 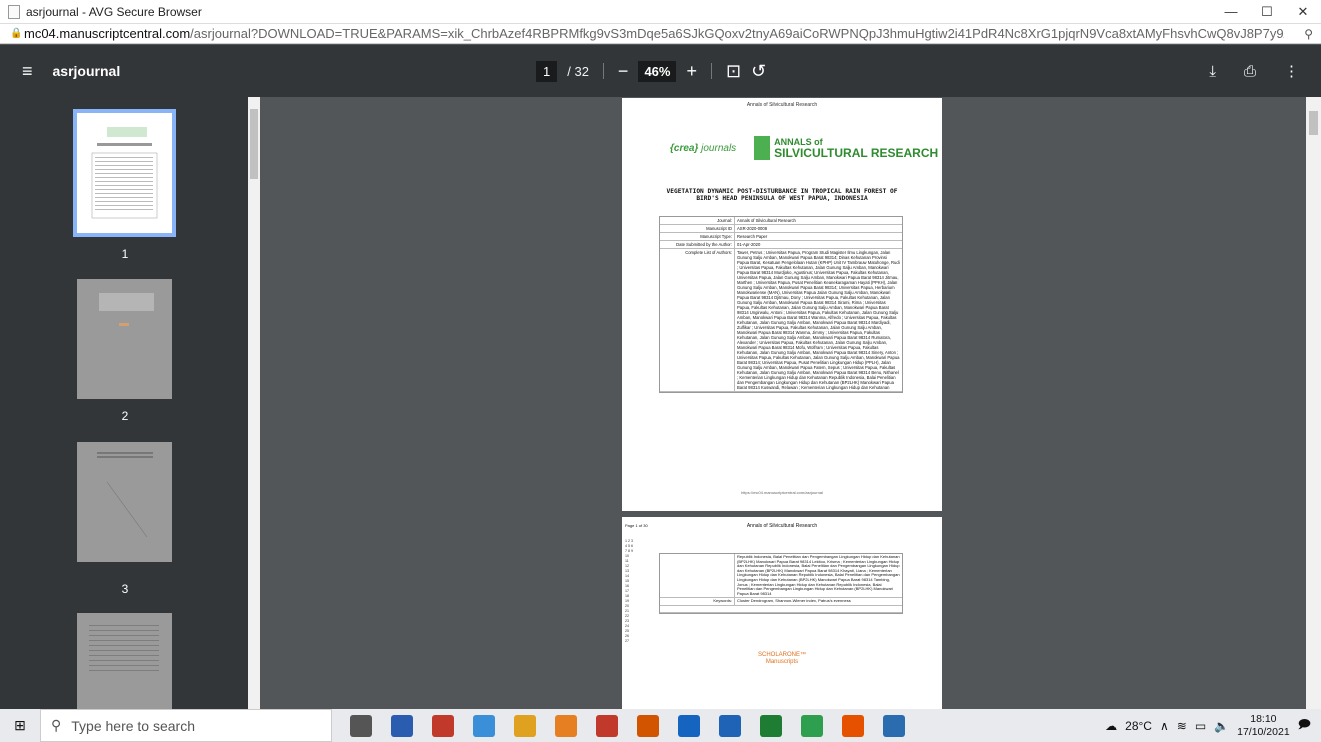 What do you see at coordinates (16, 33) in the screenshot?
I see `lock-icon: 🔒` at bounding box center [16, 33].